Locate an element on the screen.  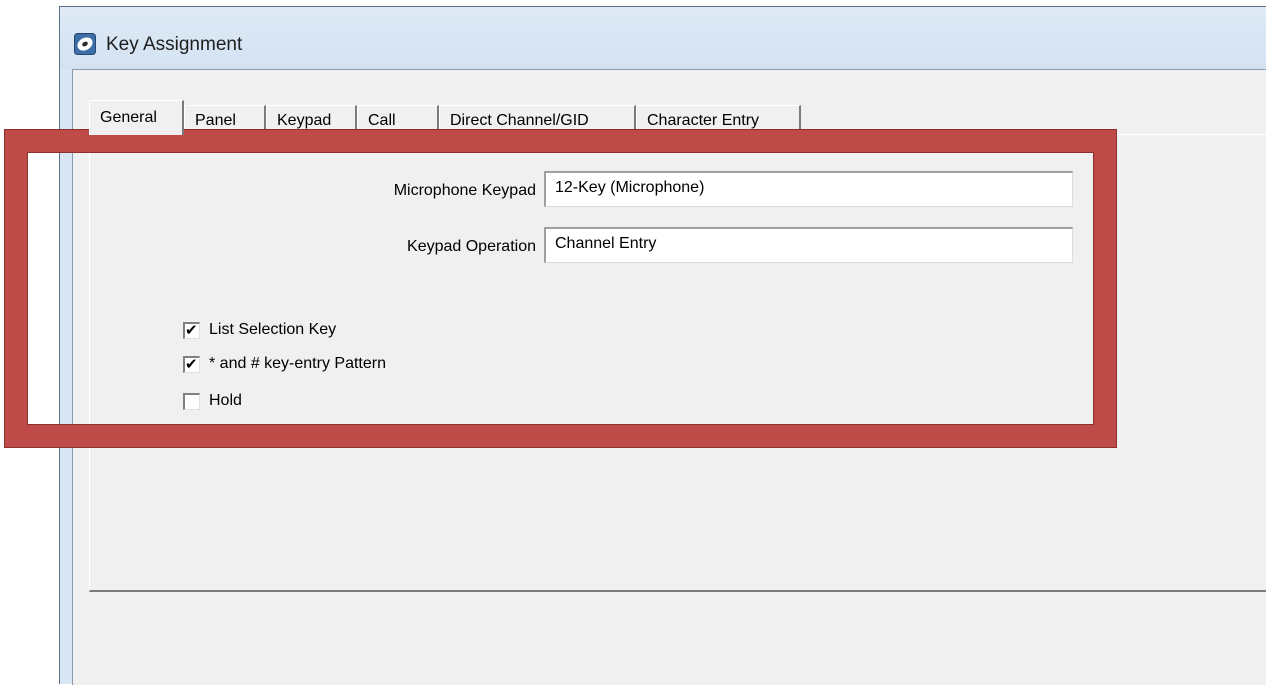
tab-panel: Panel is located at coordinates (225, 119).